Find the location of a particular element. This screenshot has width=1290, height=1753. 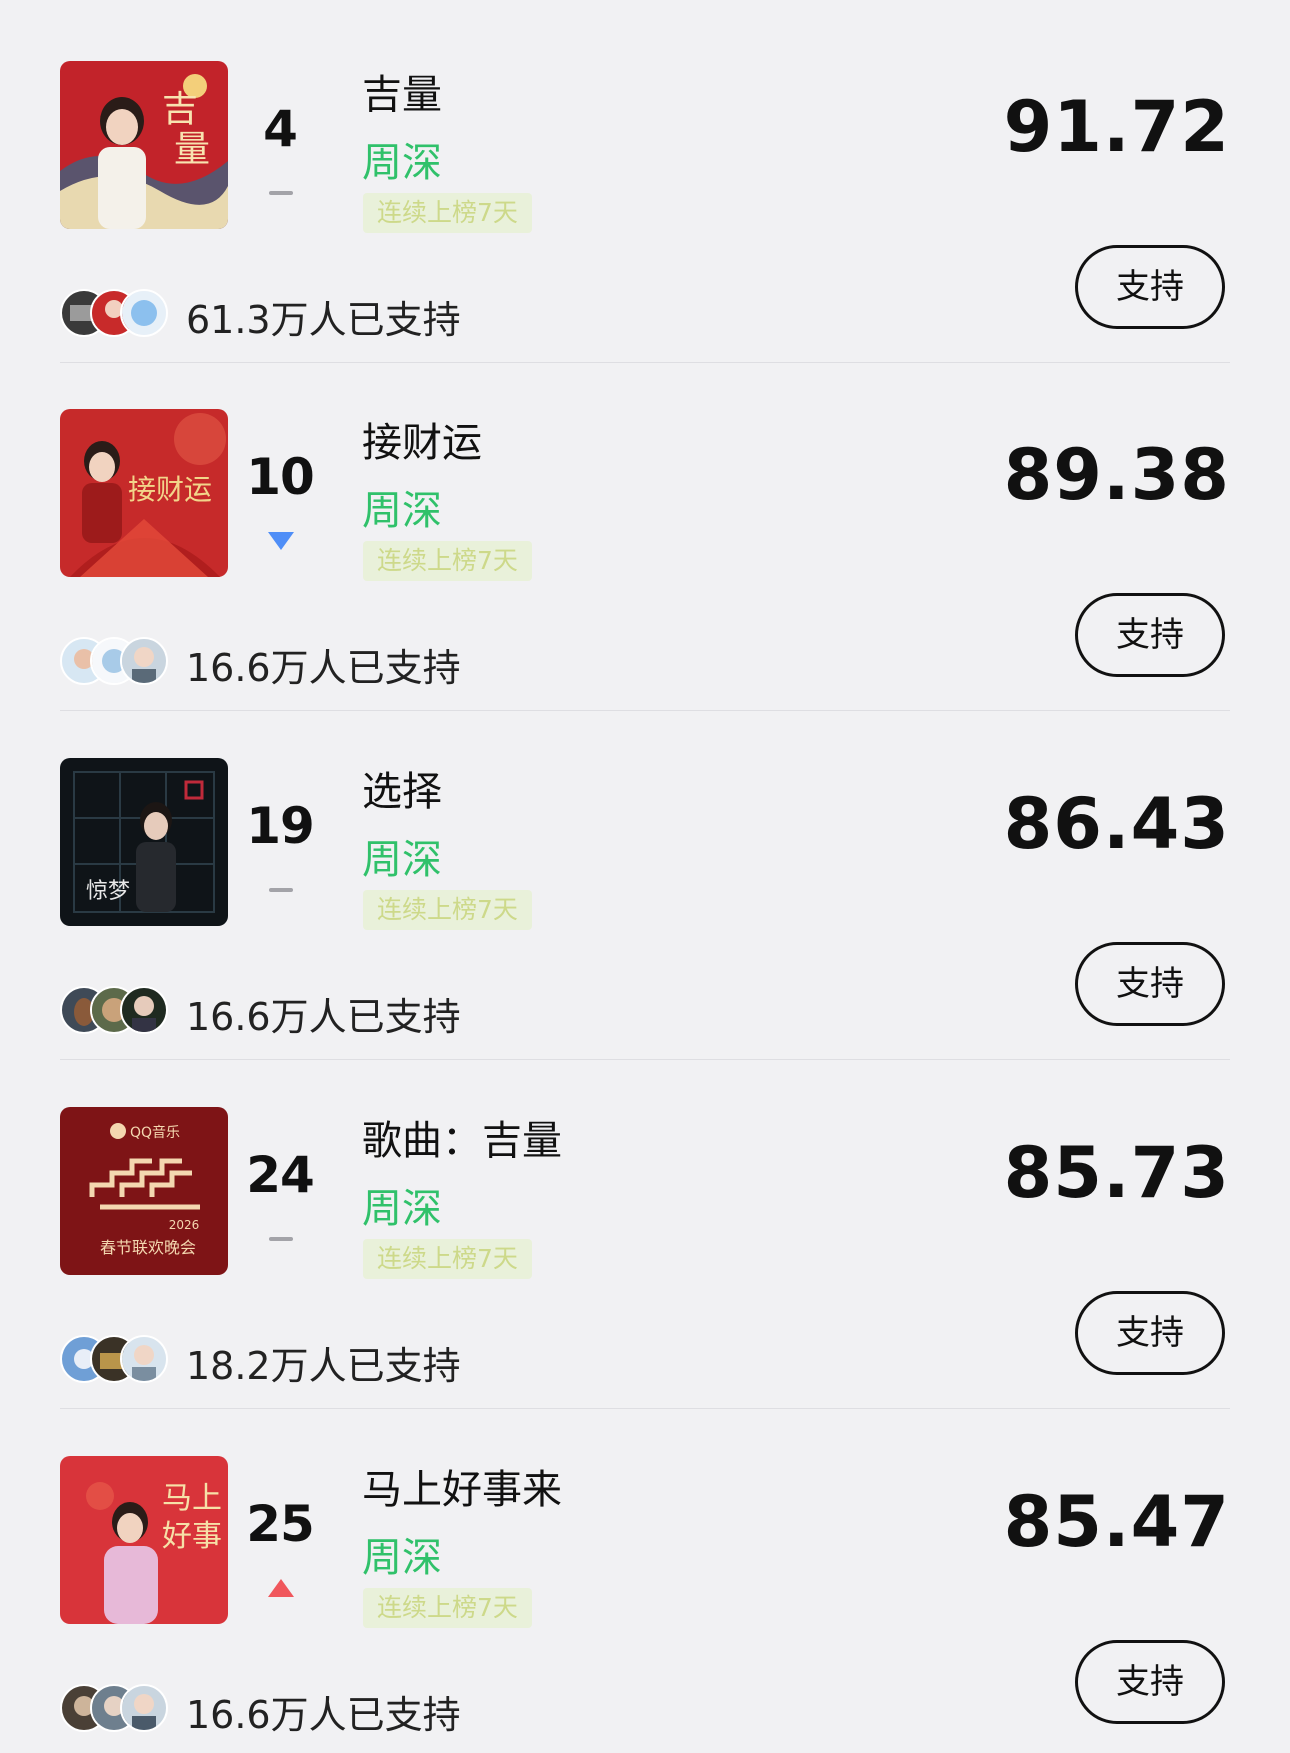

rank-number: 4 is located at coordinates (280, 129).